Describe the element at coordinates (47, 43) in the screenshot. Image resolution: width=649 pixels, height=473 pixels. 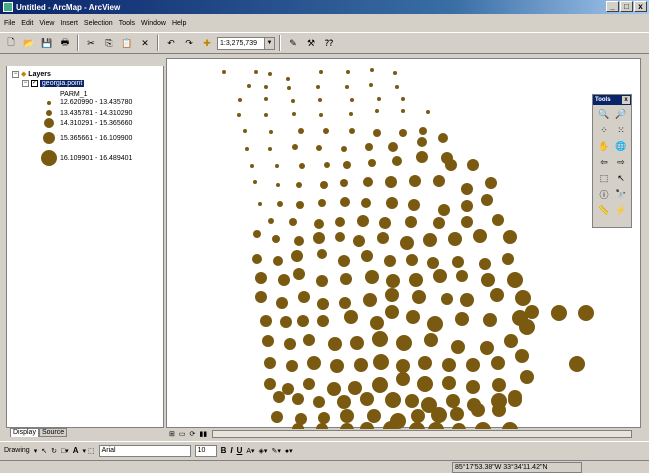
I see `save-icon: 💾` at that location.